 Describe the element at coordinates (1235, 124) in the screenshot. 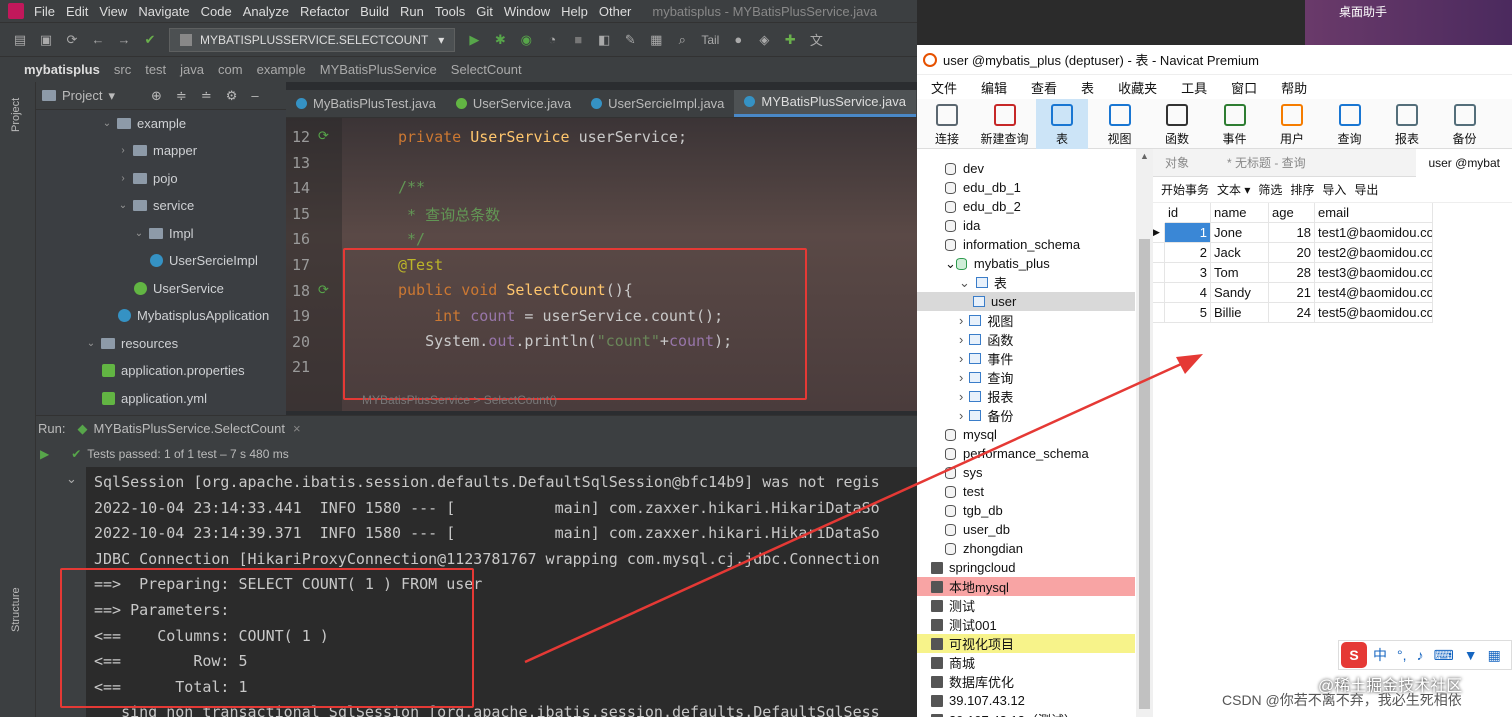

I see `tool-事件: 事件` at that location.